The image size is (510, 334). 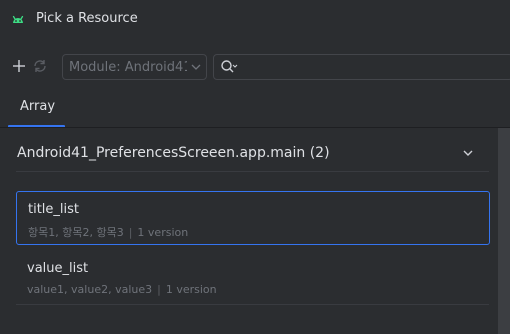 I want to click on resource-name: title_list, so click(x=54, y=209).